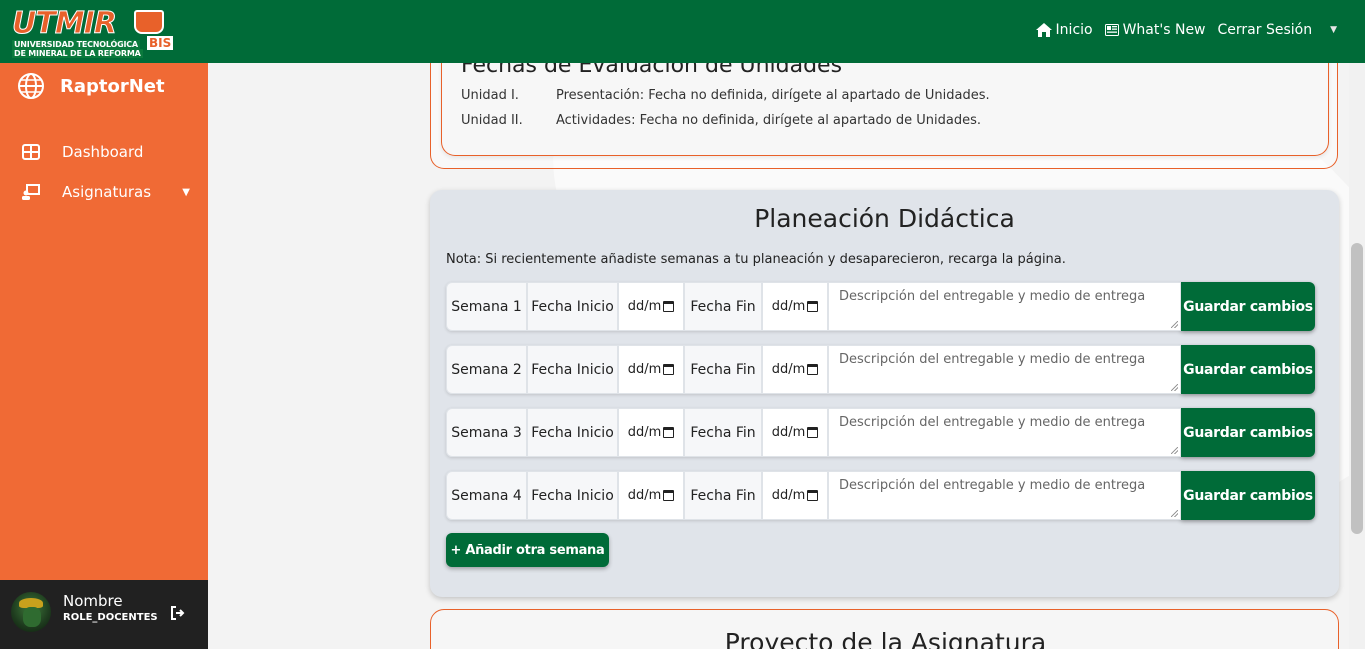 The image size is (1365, 649). I want to click on home-icon, so click(1043, 30).